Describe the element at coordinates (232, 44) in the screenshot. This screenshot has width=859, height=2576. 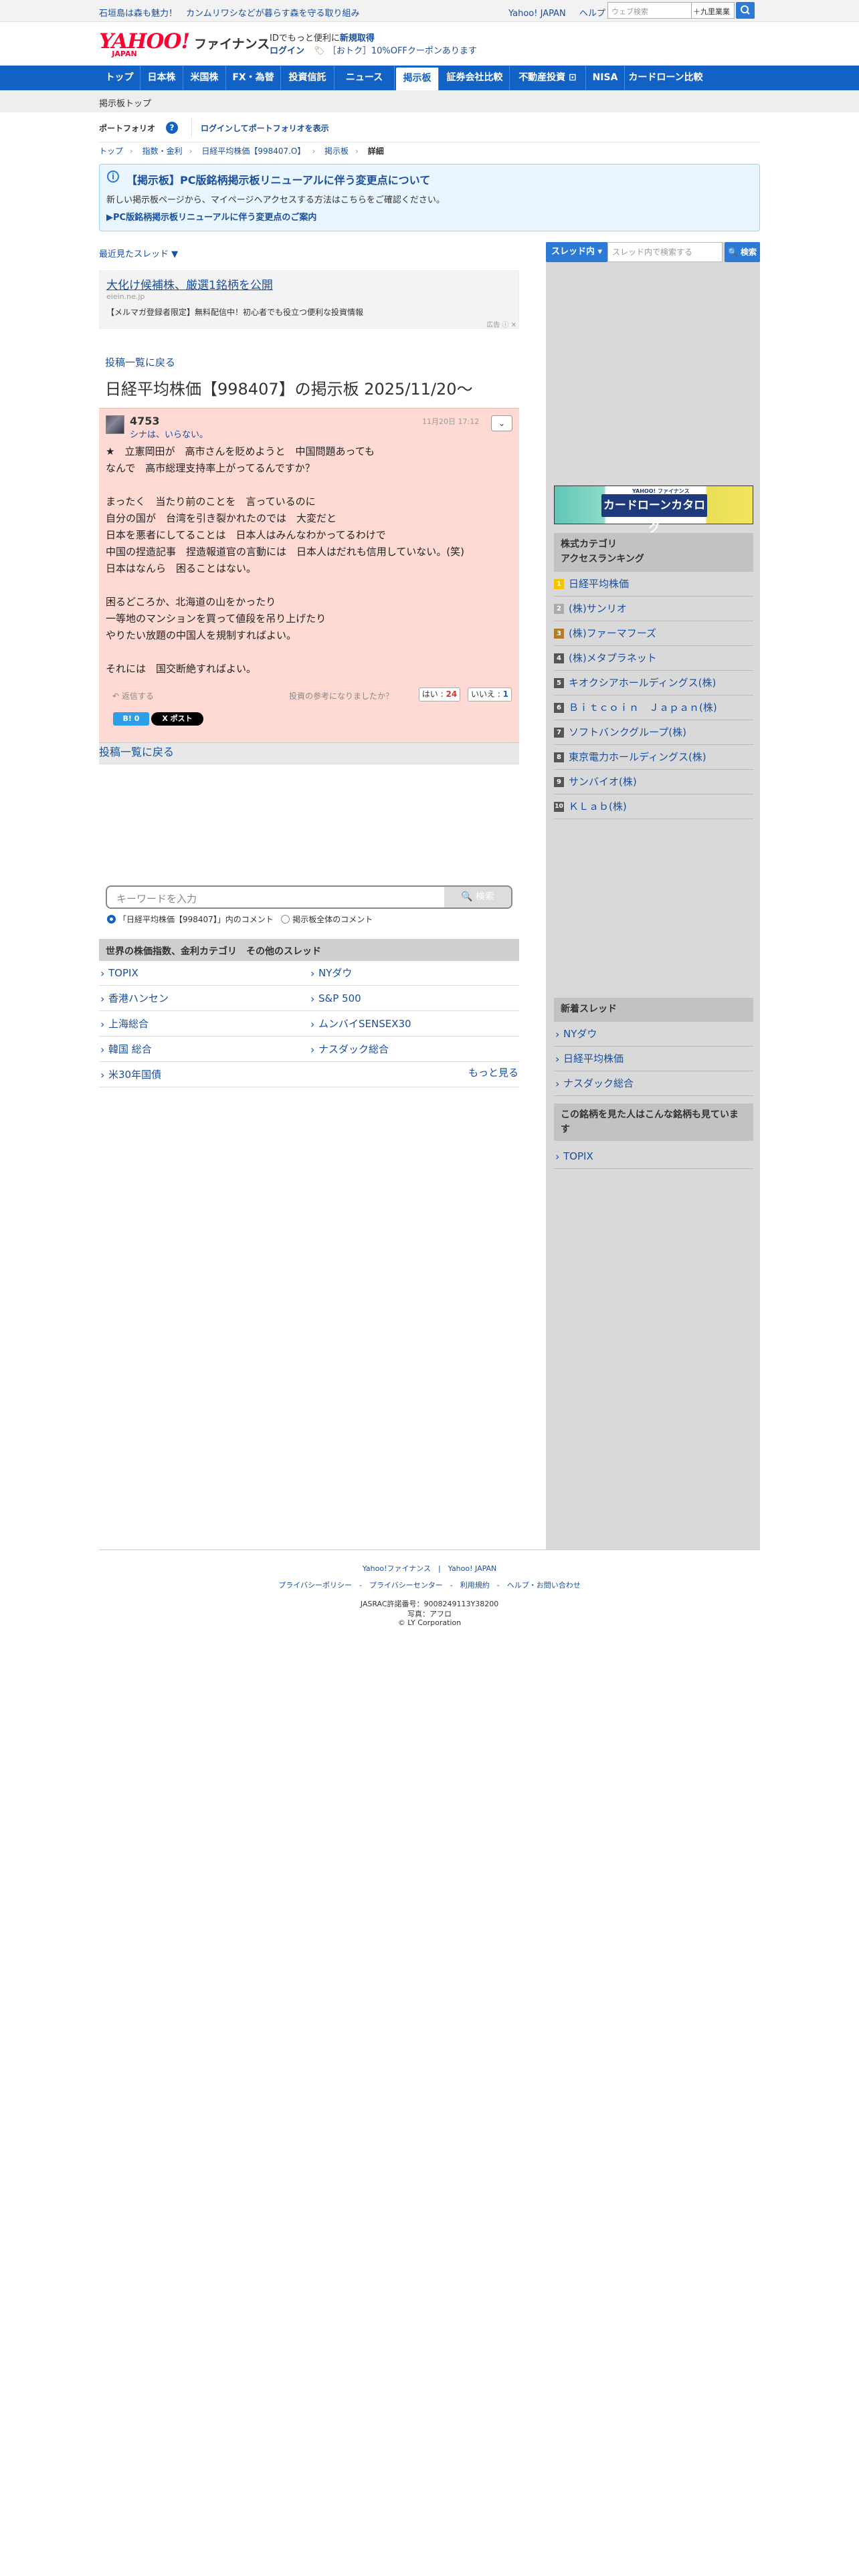
I see `logo-finance: ファイナンス` at that location.